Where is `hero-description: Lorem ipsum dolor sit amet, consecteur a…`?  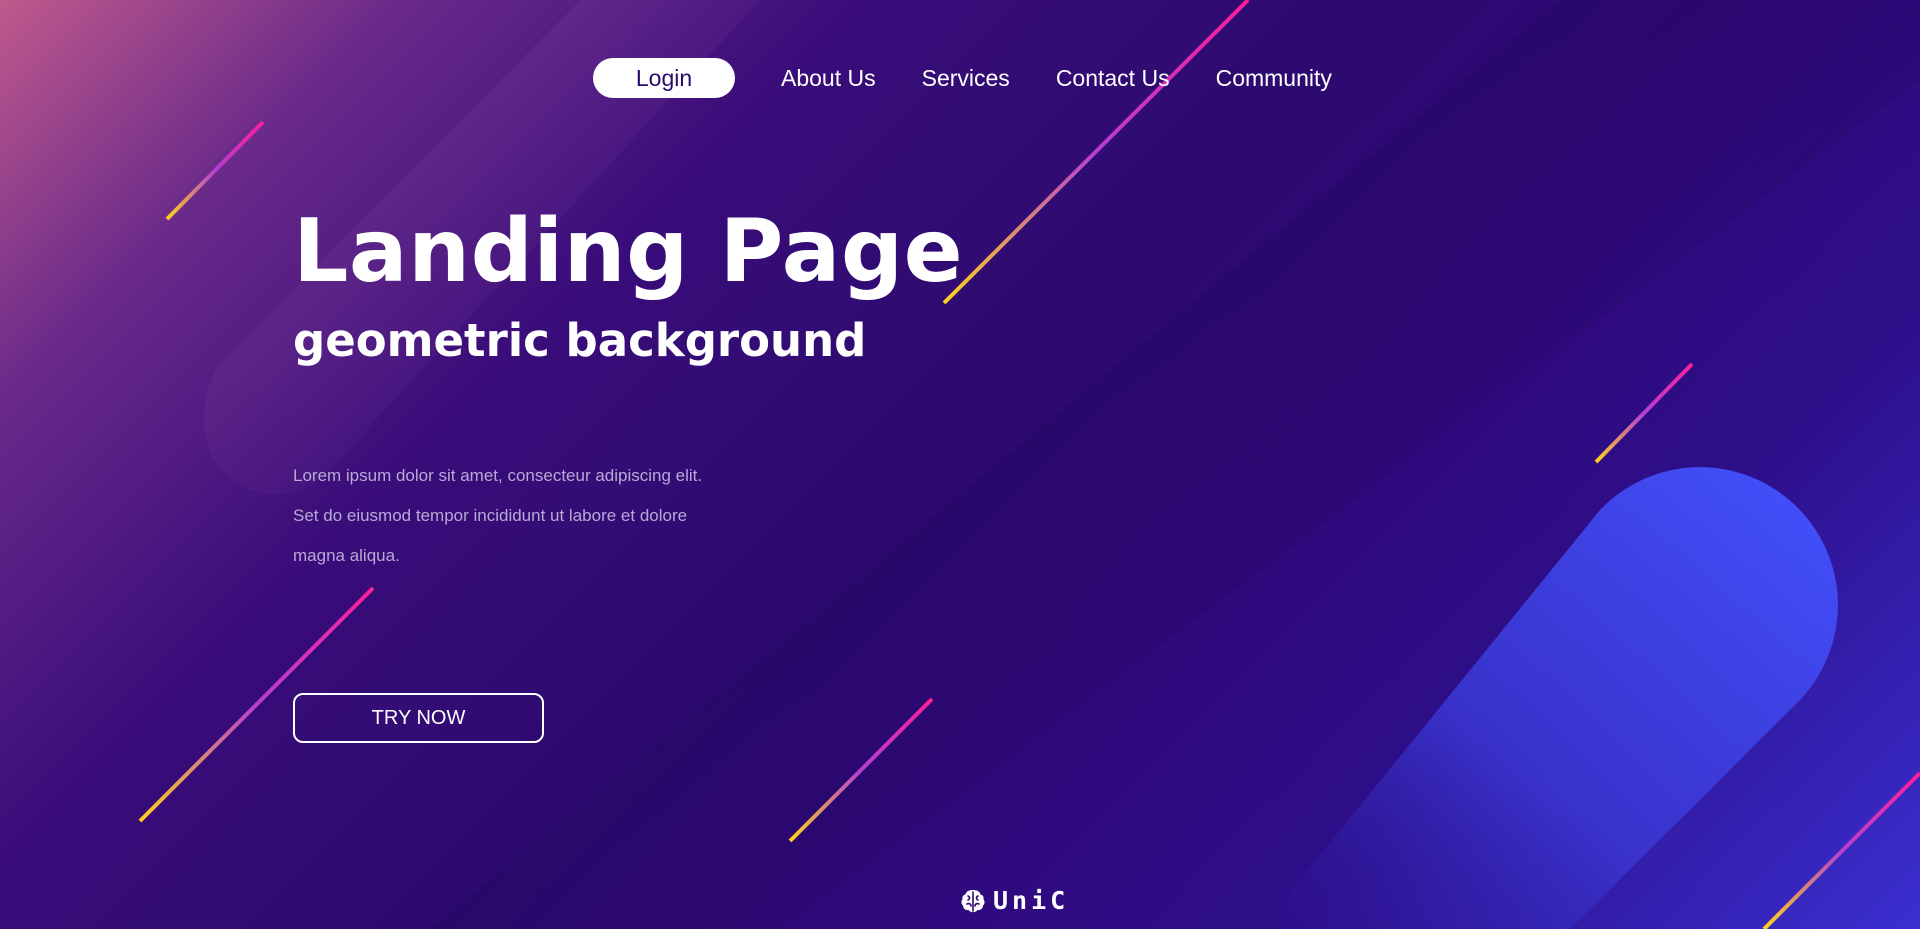
hero-description: Lorem ipsum dolor sit amet, consecteur a… is located at coordinates (528, 516).